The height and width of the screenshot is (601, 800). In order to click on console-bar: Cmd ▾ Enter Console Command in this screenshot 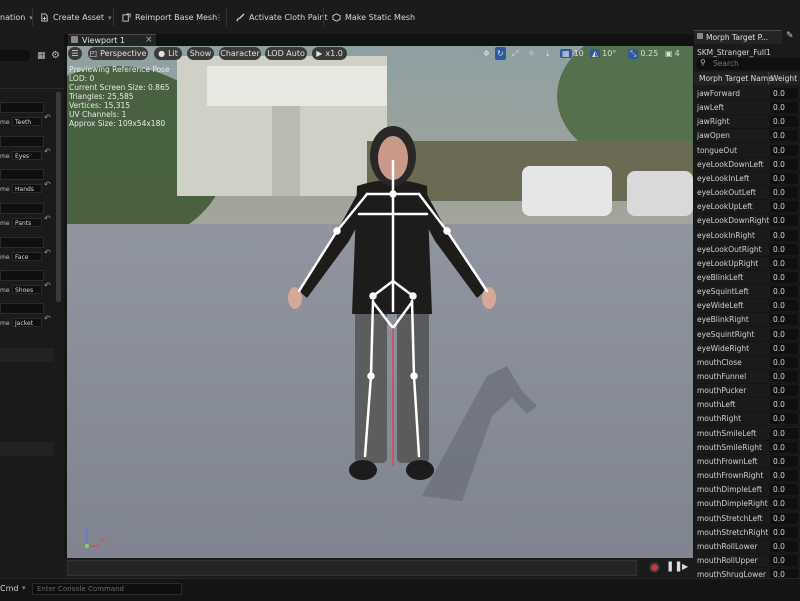, I will do `click(400, 589)`.